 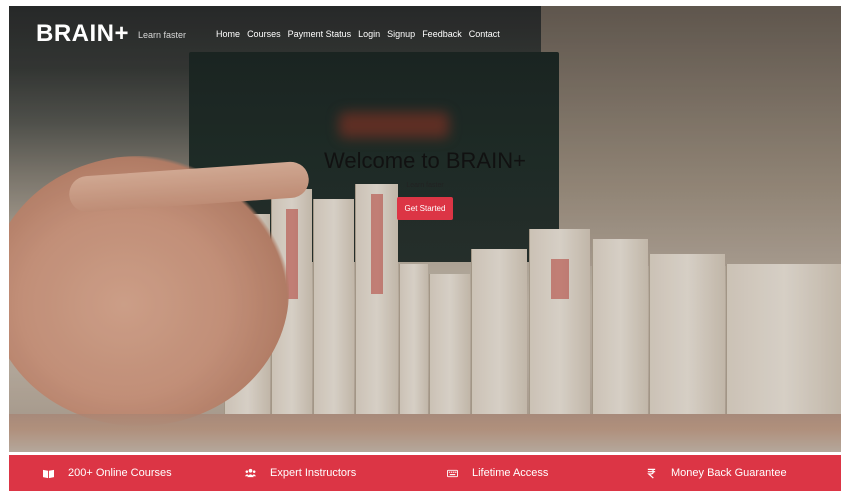 I want to click on users-icon, so click(x=250, y=473).